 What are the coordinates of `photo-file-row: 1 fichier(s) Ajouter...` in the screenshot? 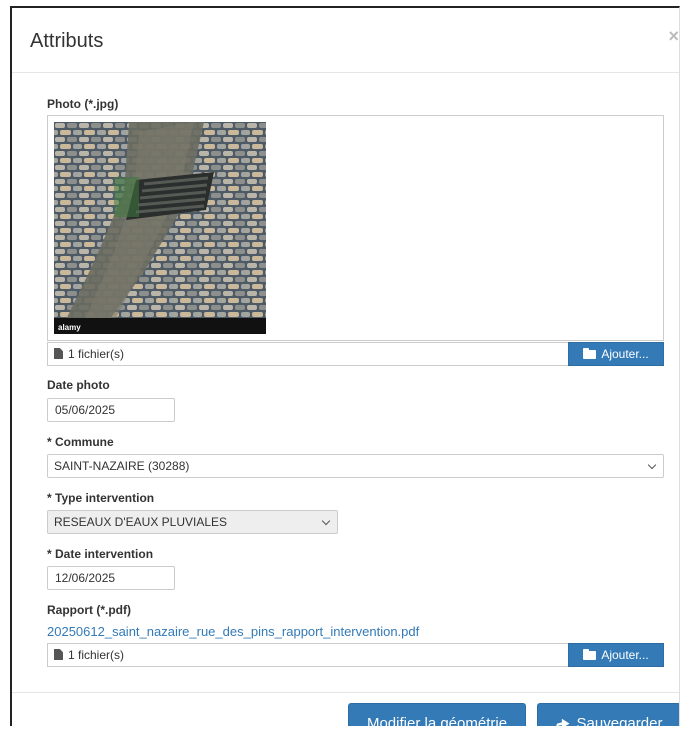 It's located at (355, 354).